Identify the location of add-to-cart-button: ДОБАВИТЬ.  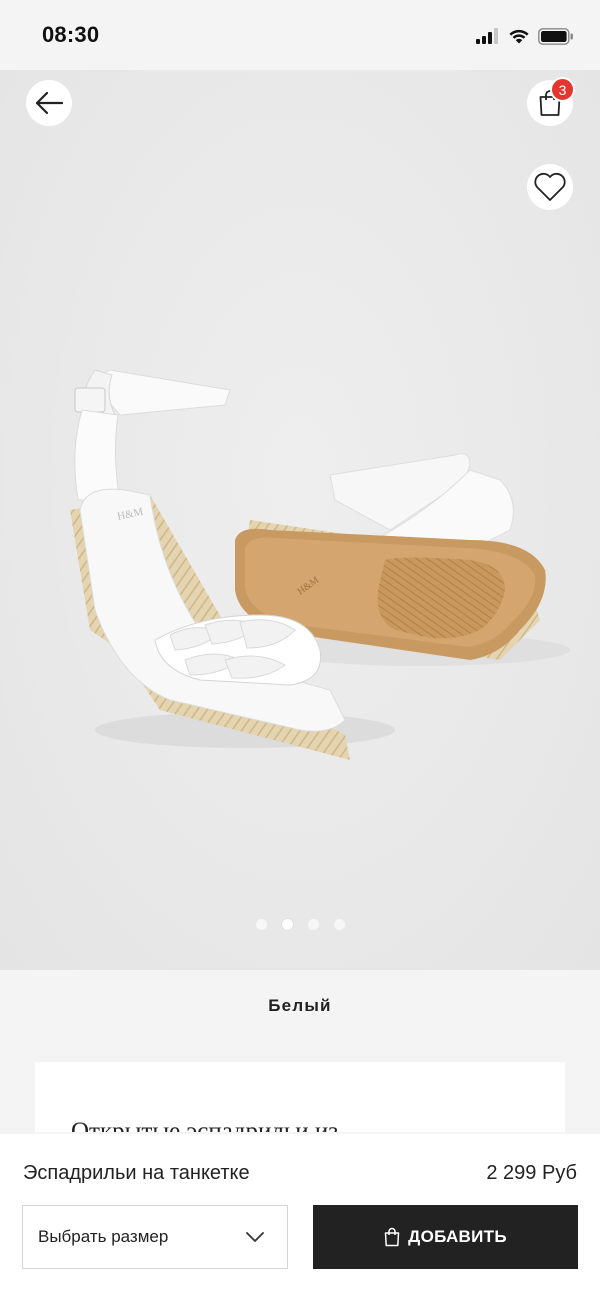
(445, 1237).